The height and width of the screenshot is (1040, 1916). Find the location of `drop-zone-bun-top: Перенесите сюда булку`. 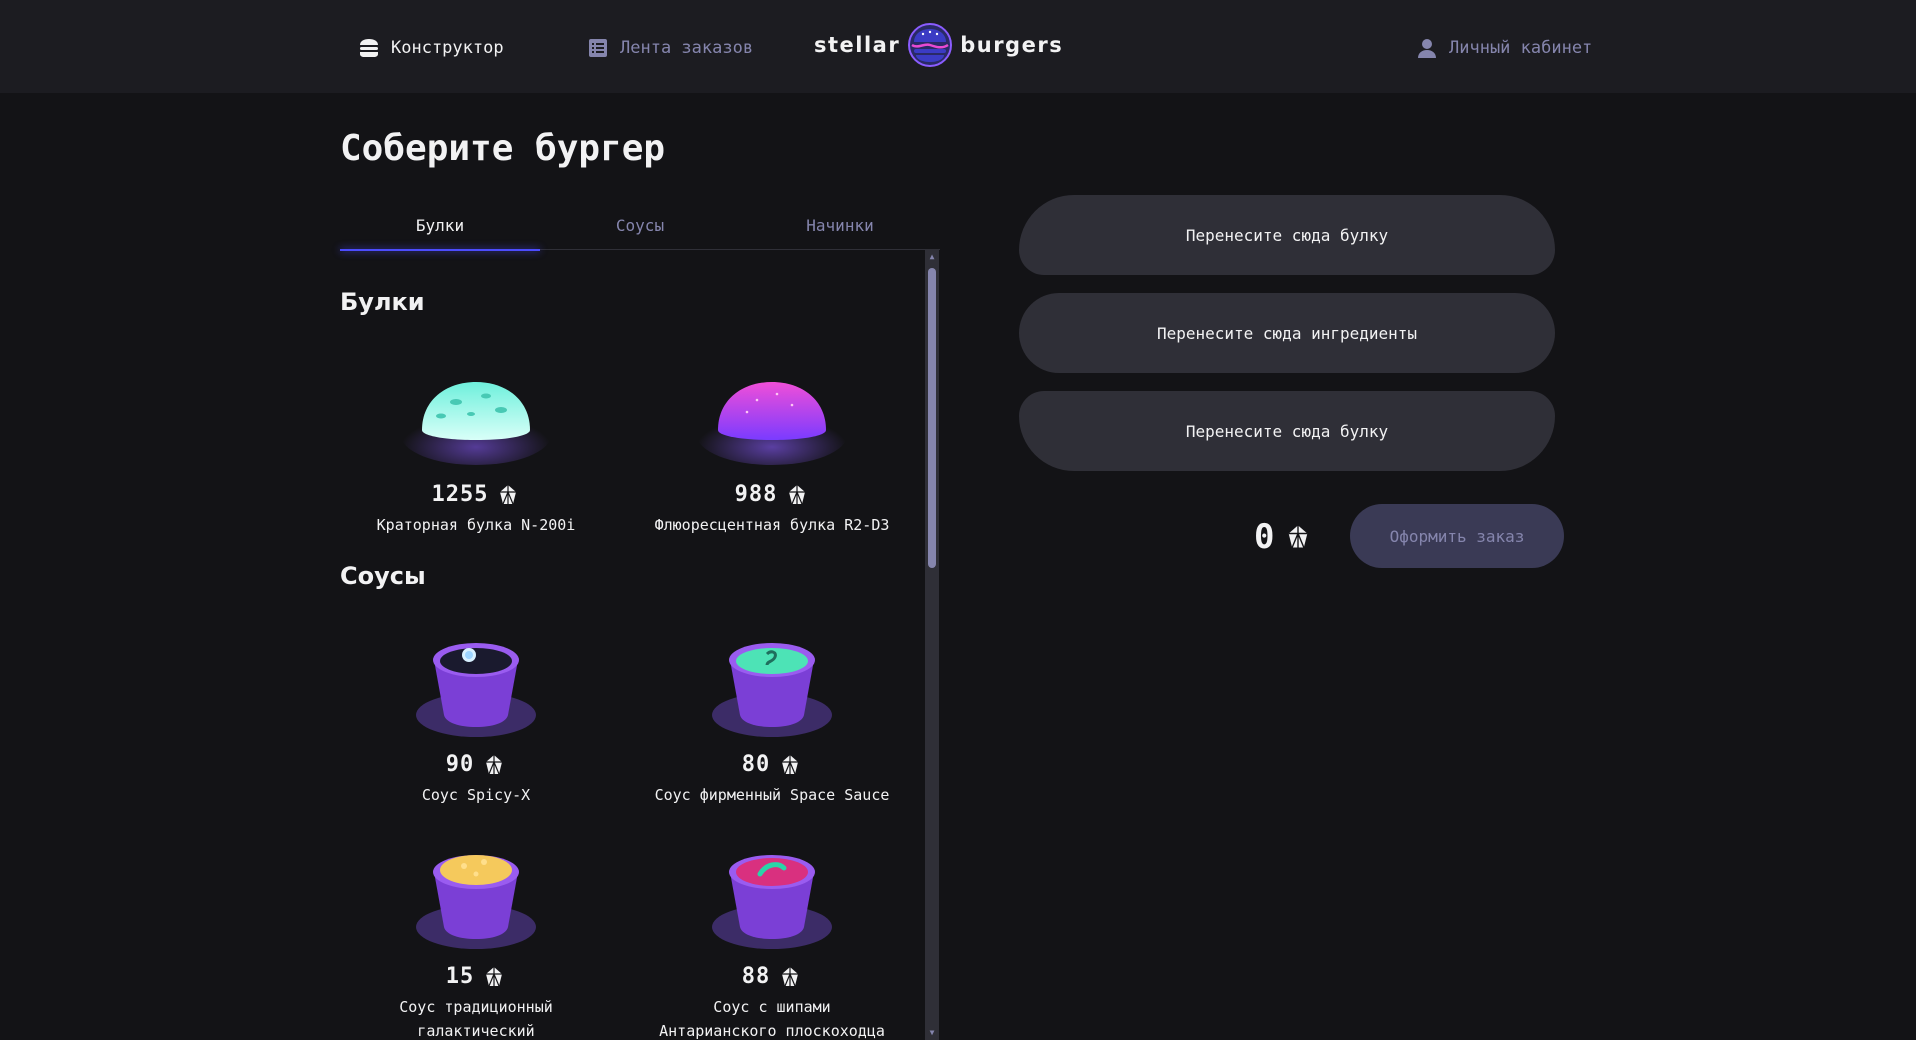

drop-zone-bun-top: Перенесите сюда булку is located at coordinates (1287, 235).